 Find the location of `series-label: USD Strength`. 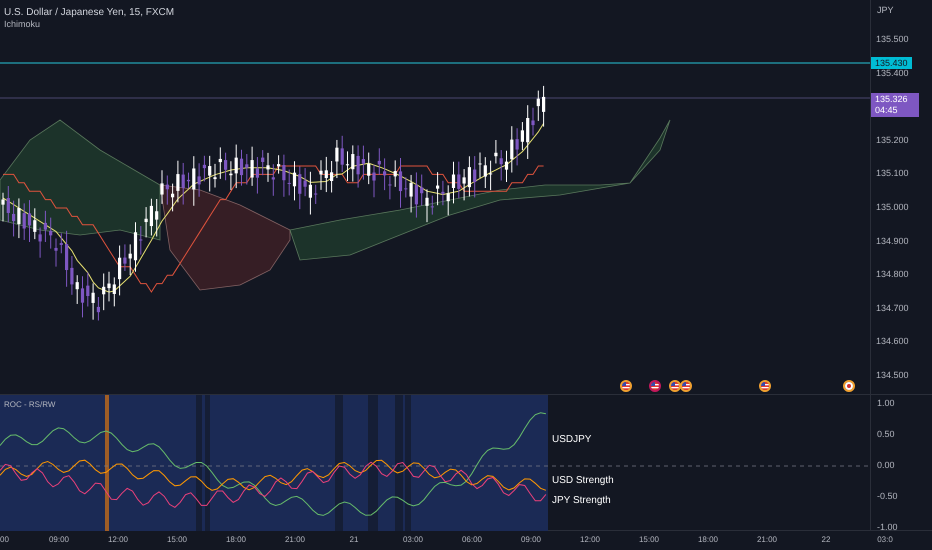

series-label: USD Strength is located at coordinates (583, 481).